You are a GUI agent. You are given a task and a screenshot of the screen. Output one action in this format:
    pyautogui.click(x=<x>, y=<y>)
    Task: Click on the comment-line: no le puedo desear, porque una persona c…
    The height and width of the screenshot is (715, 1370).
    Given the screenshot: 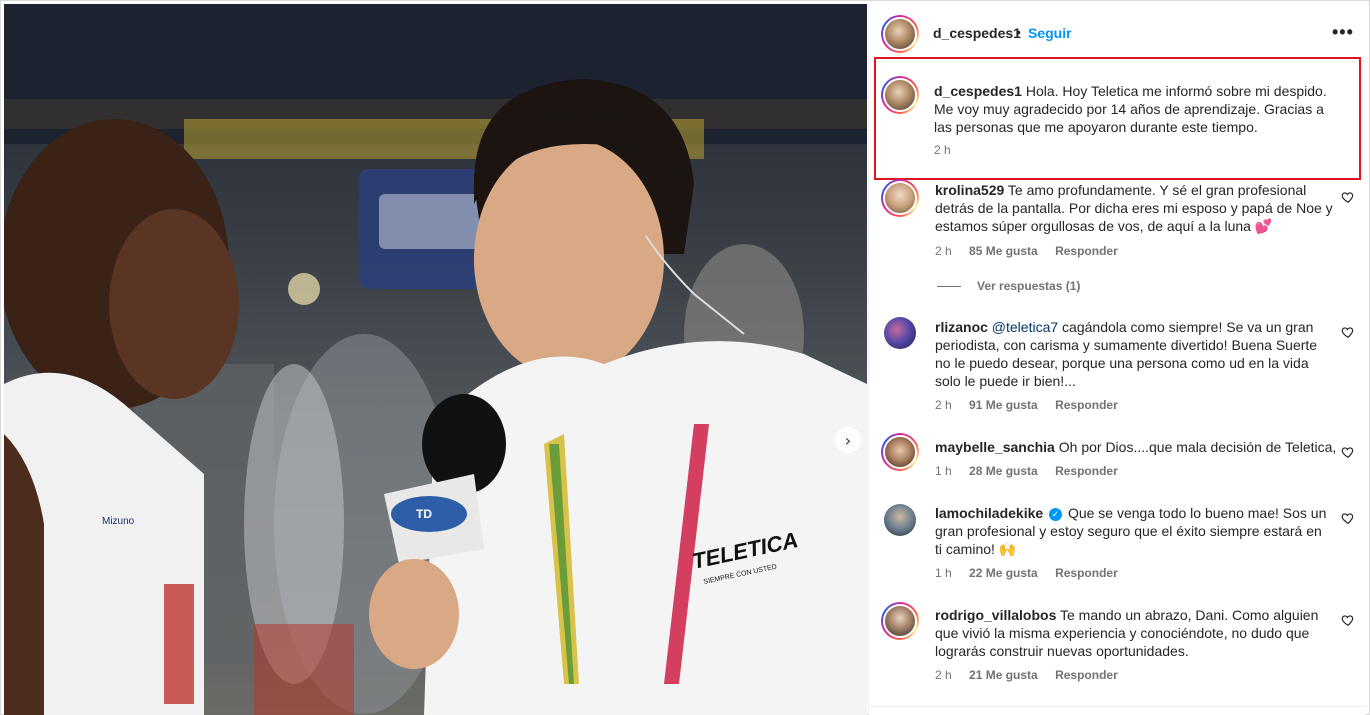 What is the action you would take?
    pyautogui.click(x=1122, y=363)
    